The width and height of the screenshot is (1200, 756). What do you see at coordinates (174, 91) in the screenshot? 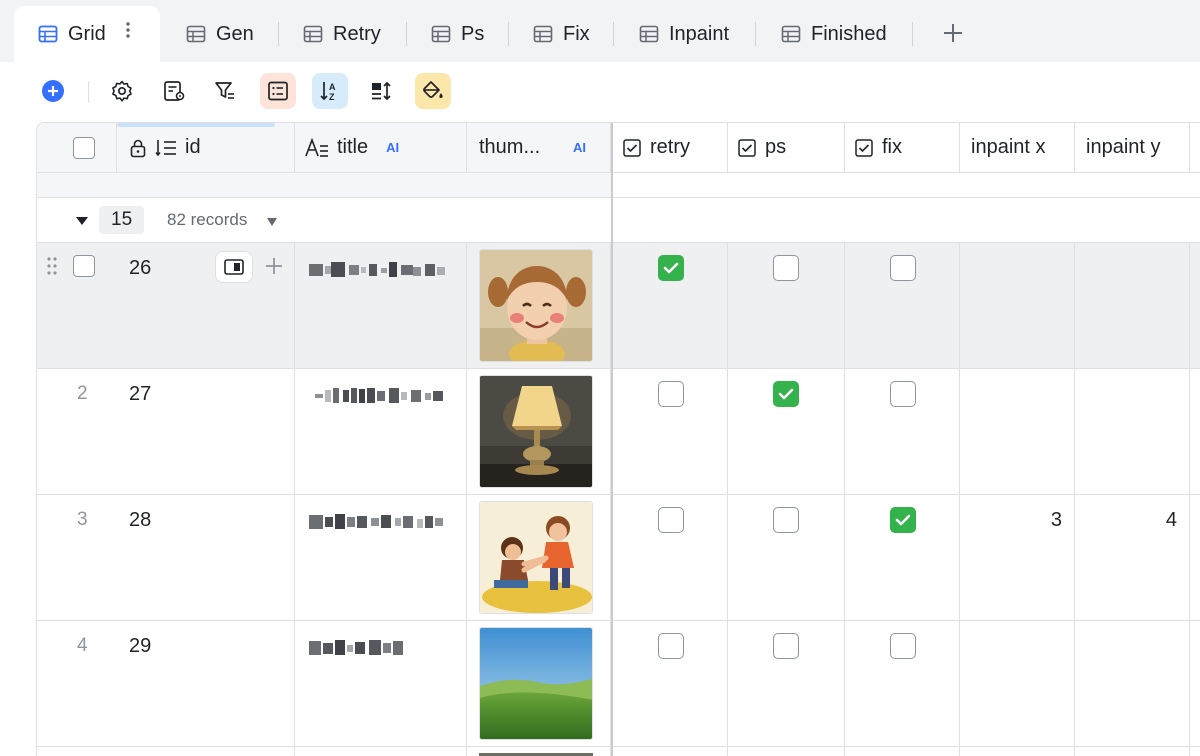
I see `field-settings-button` at bounding box center [174, 91].